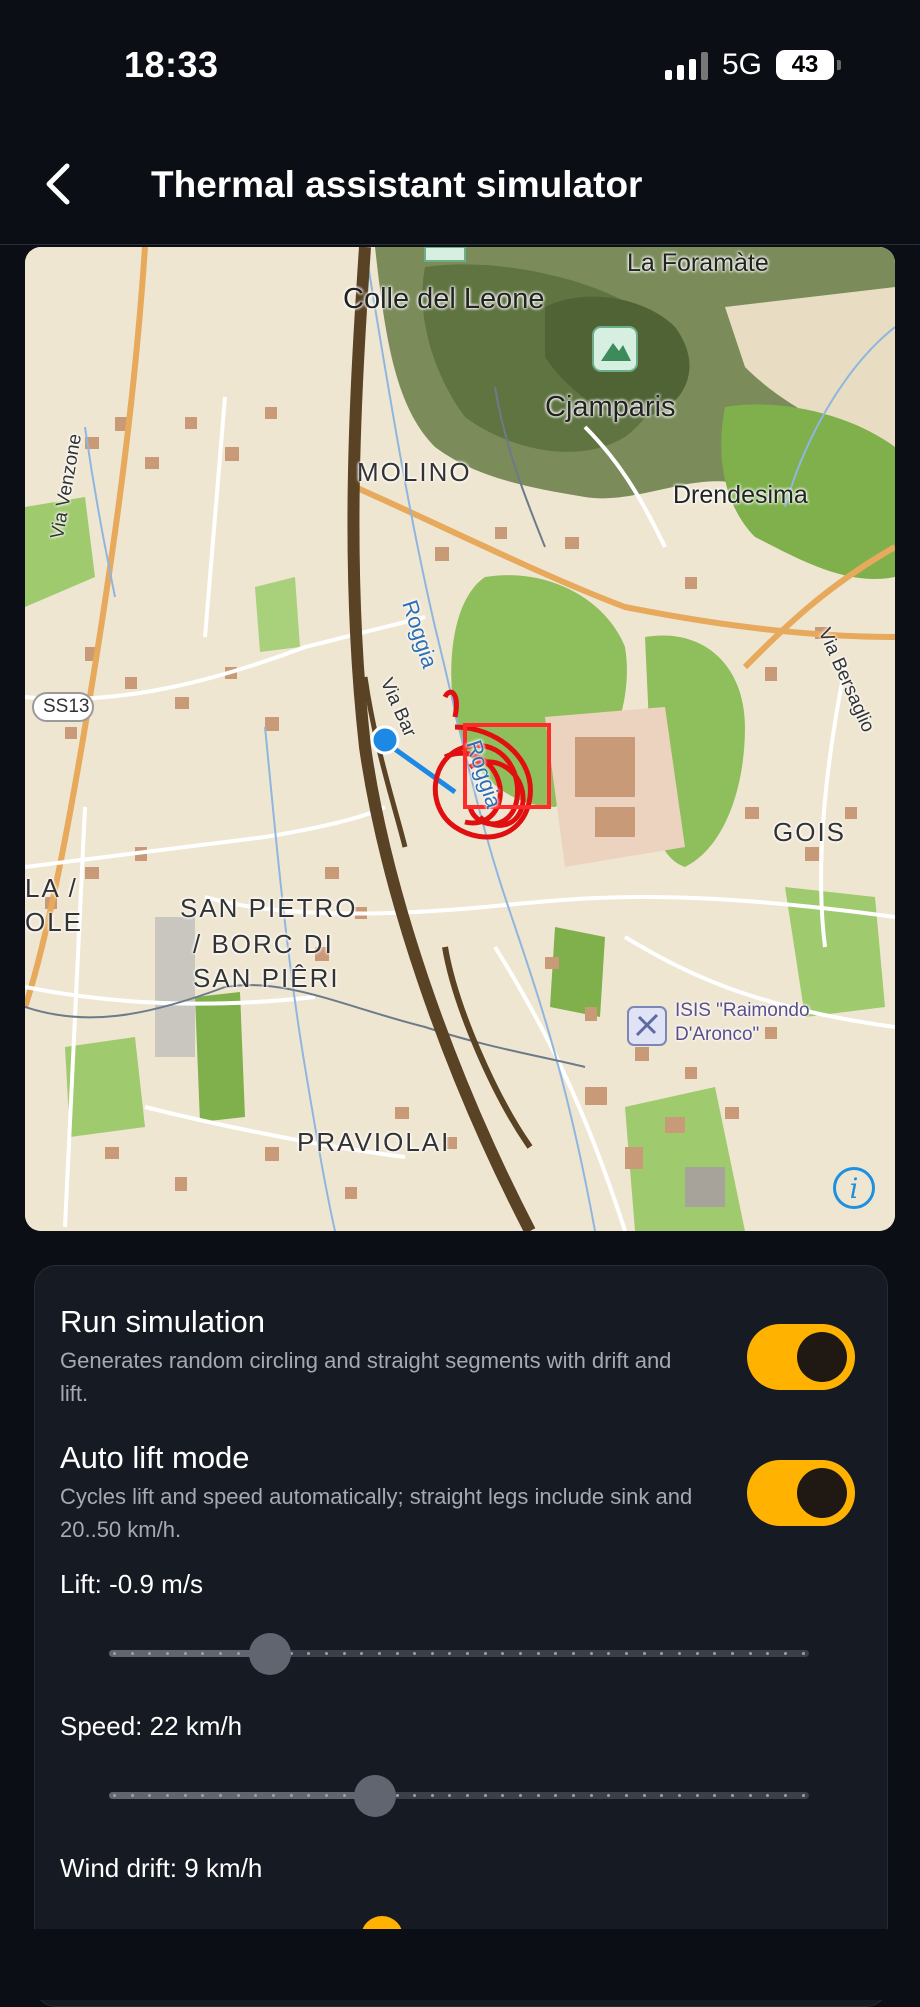 The image size is (920, 2007). I want to click on map-label: PRAVIOLAI, so click(374, 1142).